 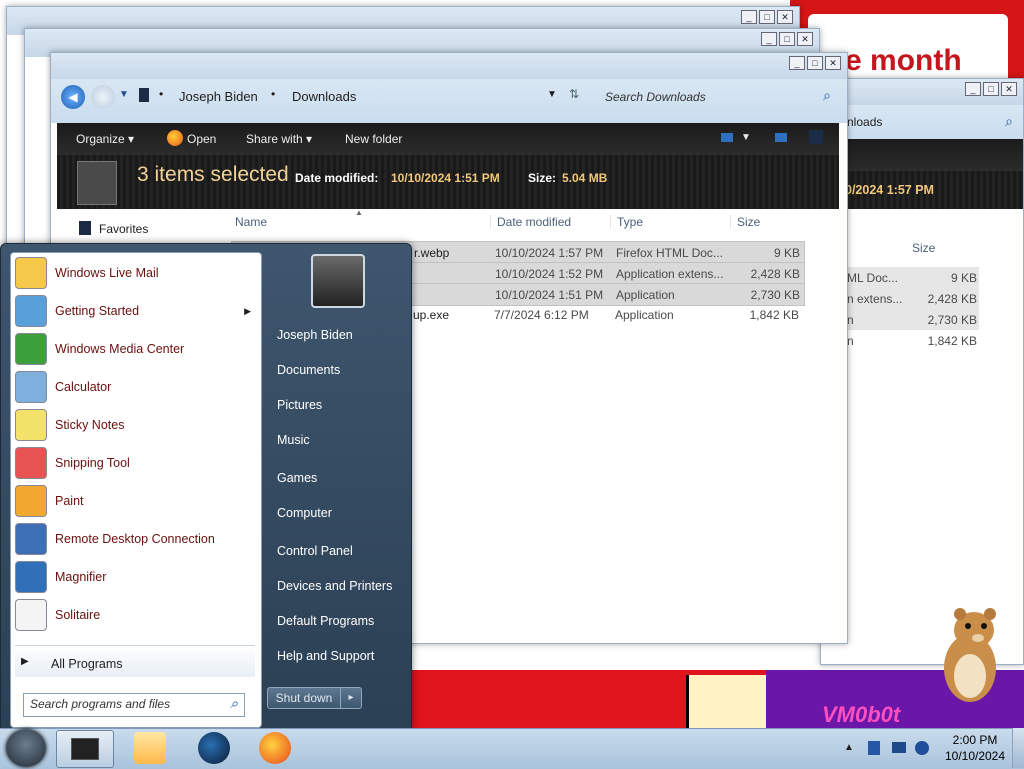 What do you see at coordinates (816, 137) in the screenshot?
I see `help-icon` at bounding box center [816, 137].